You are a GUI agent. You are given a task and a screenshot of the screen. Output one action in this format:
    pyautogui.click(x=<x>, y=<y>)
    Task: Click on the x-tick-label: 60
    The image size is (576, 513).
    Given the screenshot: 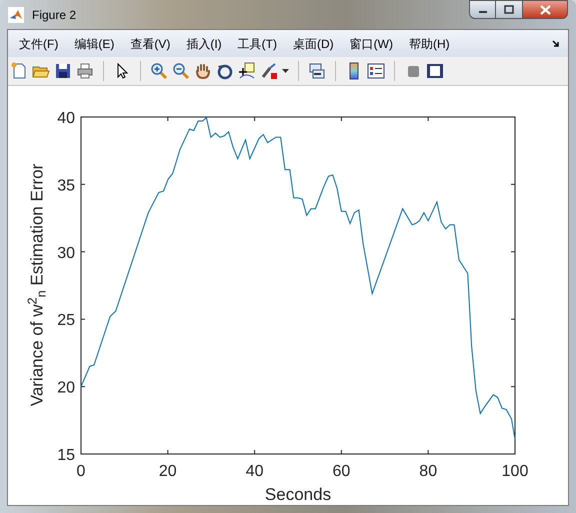 What is the action you would take?
    pyautogui.click(x=341, y=471)
    